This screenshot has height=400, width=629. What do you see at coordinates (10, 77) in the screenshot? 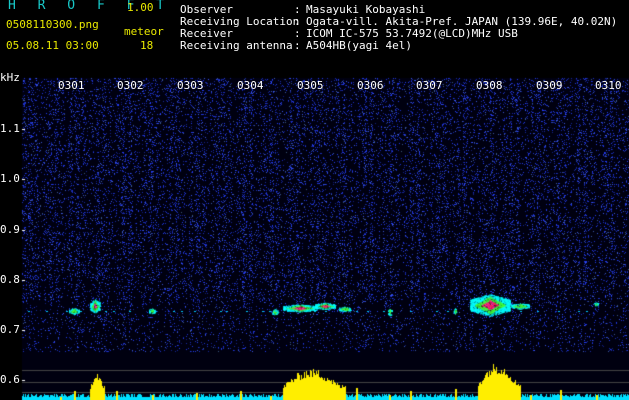
I see `y-axis-unit: kHz` at bounding box center [10, 77].